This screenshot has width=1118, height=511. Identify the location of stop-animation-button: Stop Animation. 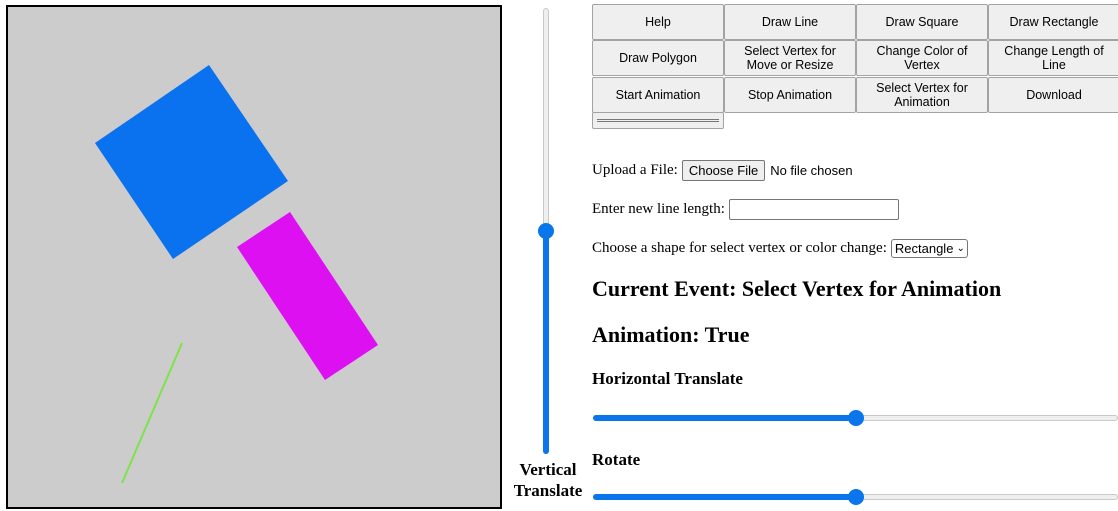
(790, 95).